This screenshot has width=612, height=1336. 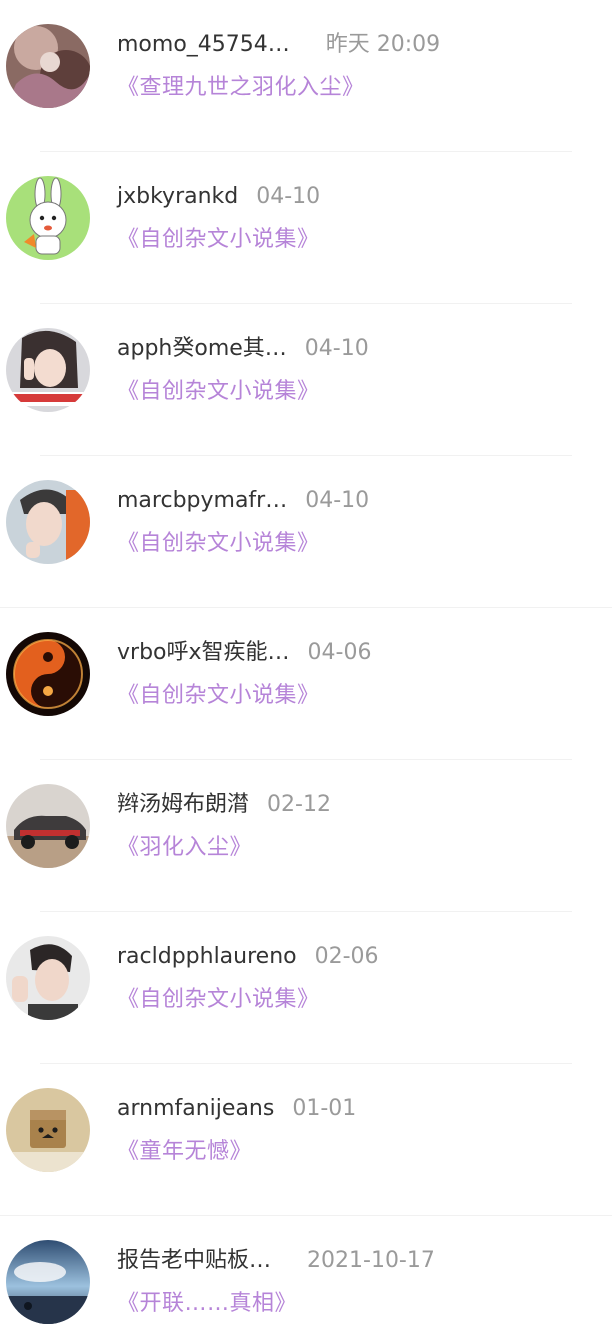 I want to click on comment-item: marcbpymafr… 04-10 《自创杂文小说集》, so click(x=306, y=532).